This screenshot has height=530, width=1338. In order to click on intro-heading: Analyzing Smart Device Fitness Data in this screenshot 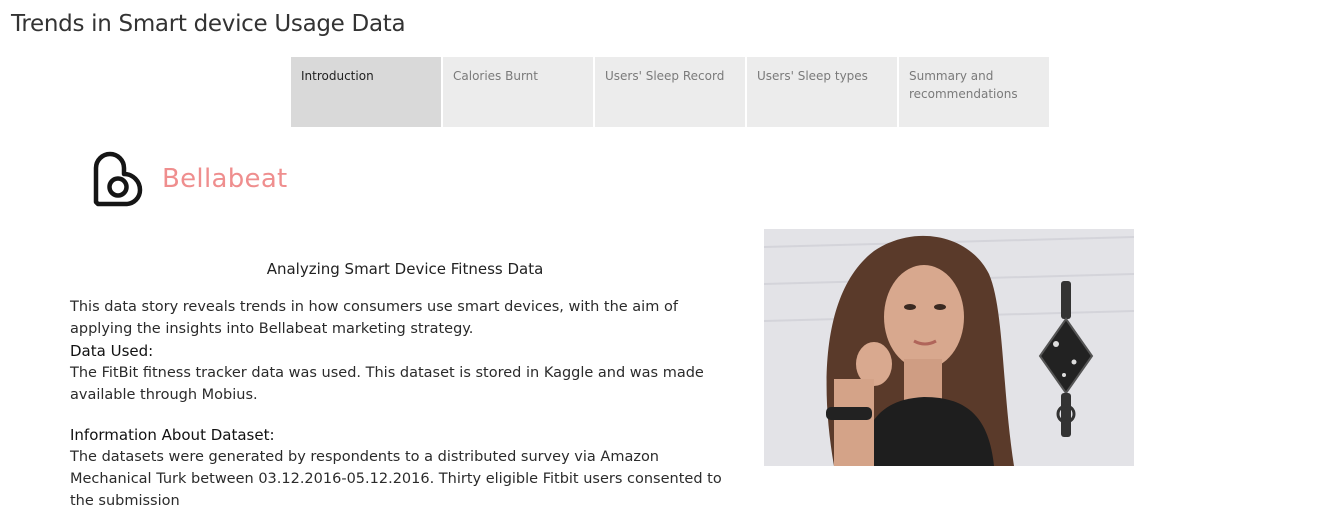, I will do `click(405, 269)`.